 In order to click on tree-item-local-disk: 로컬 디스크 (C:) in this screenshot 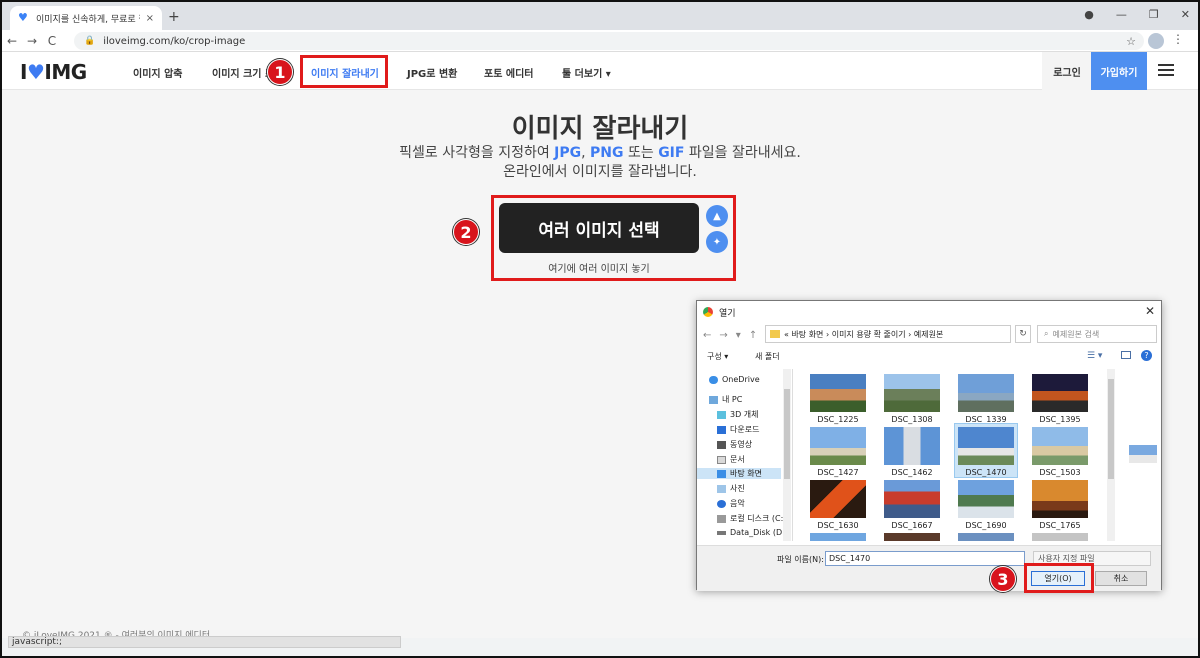, I will do `click(751, 518)`.